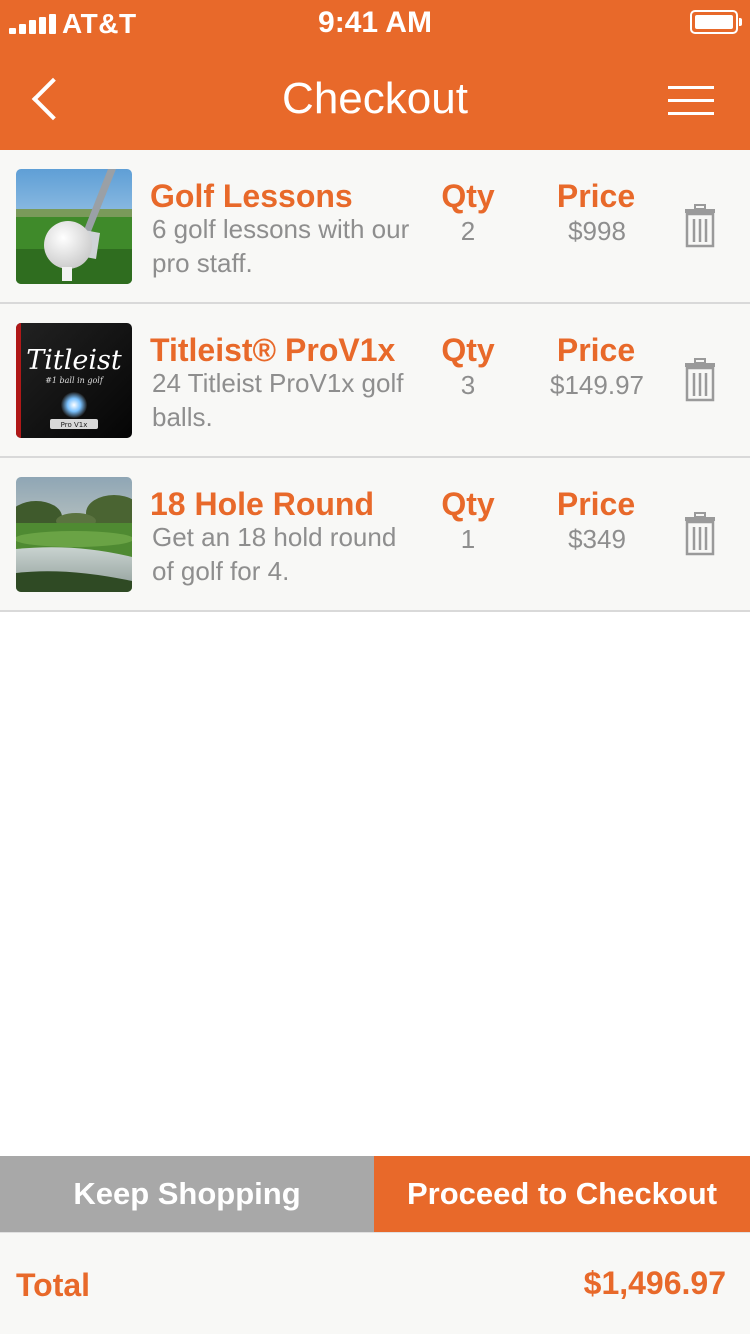 This screenshot has width=750, height=1334. What do you see at coordinates (468, 385) in the screenshot?
I see `qty-value: 3` at bounding box center [468, 385].